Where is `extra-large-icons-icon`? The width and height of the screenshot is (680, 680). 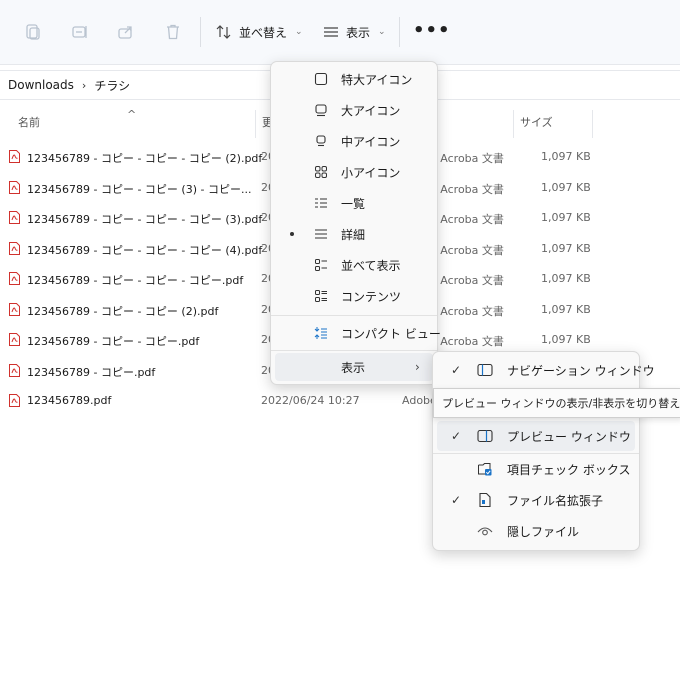
extra-large-icons-icon is located at coordinates (321, 79).